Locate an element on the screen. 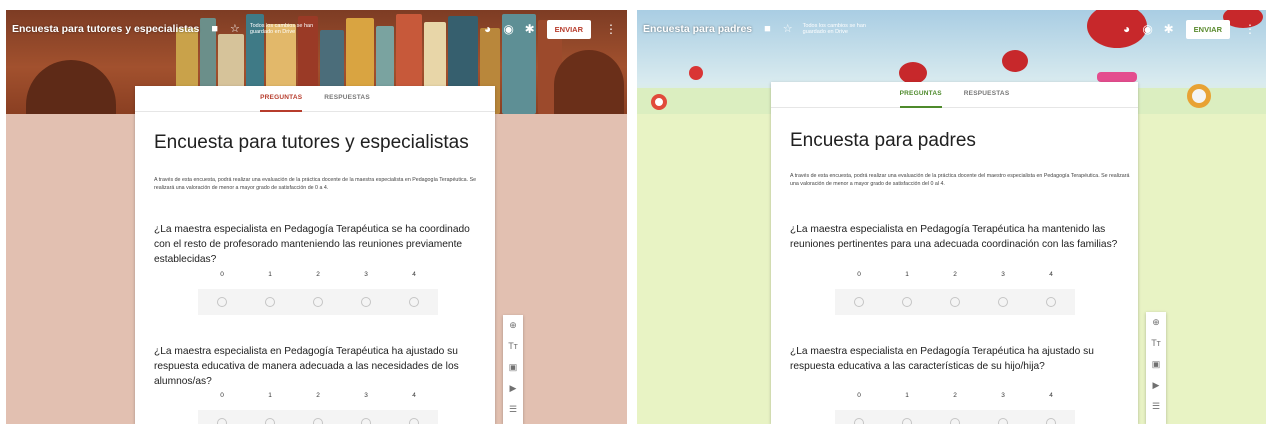  form-title: Encuesta para padres is located at coordinates (883, 141).